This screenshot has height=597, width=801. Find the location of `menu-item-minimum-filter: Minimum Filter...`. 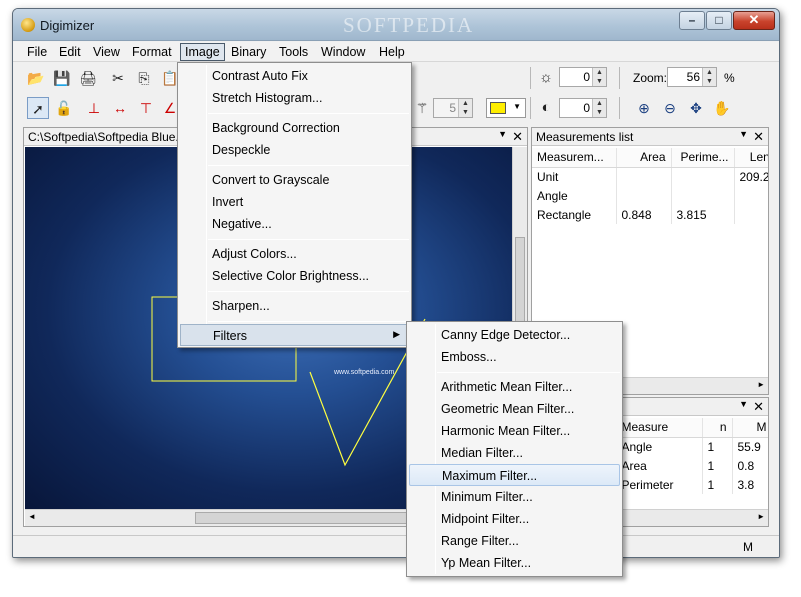

menu-item-minimum-filter: Minimum Filter... is located at coordinates (514, 497).